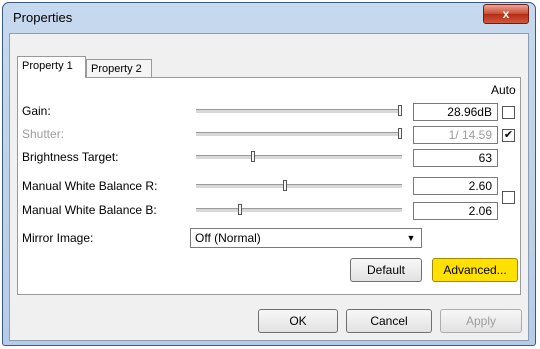 The width and height of the screenshot is (540, 349). I want to click on tab-property-2: Property 2, so click(119, 68).